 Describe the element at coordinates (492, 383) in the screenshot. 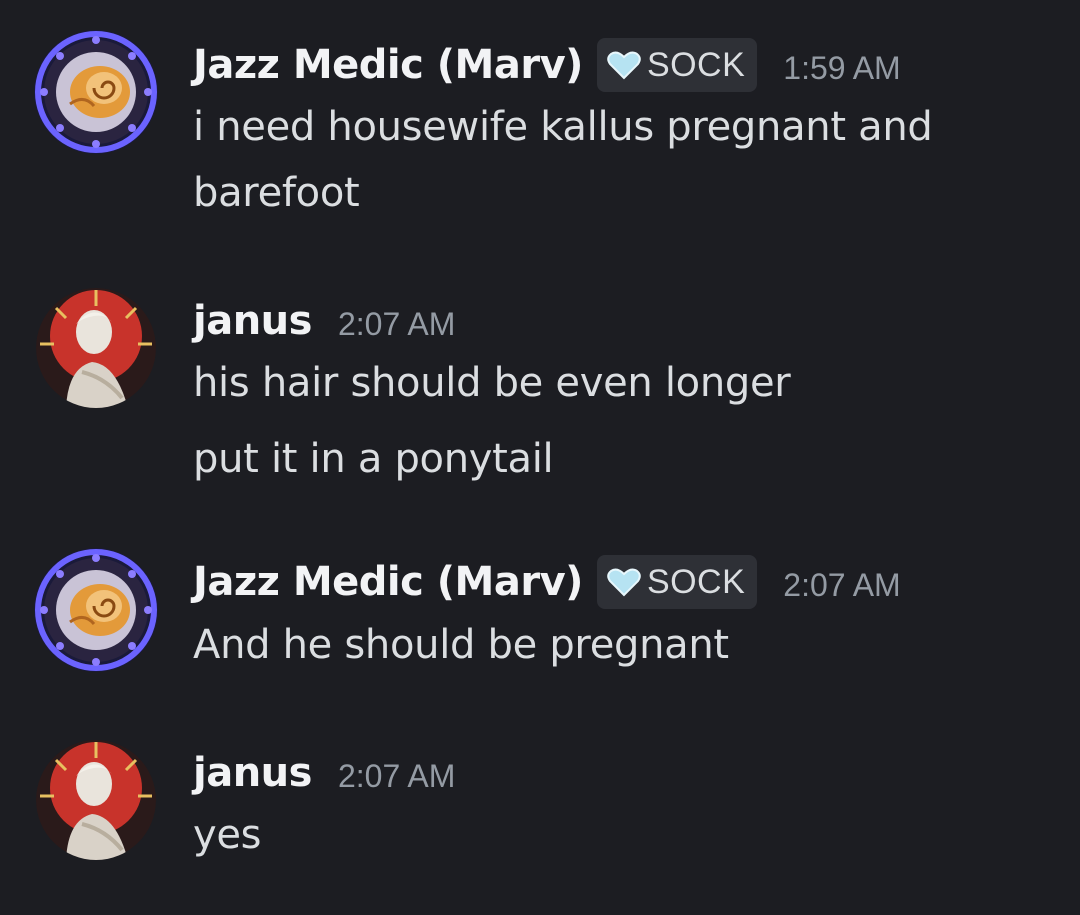

I see `message-text: his hair should be even longer` at that location.